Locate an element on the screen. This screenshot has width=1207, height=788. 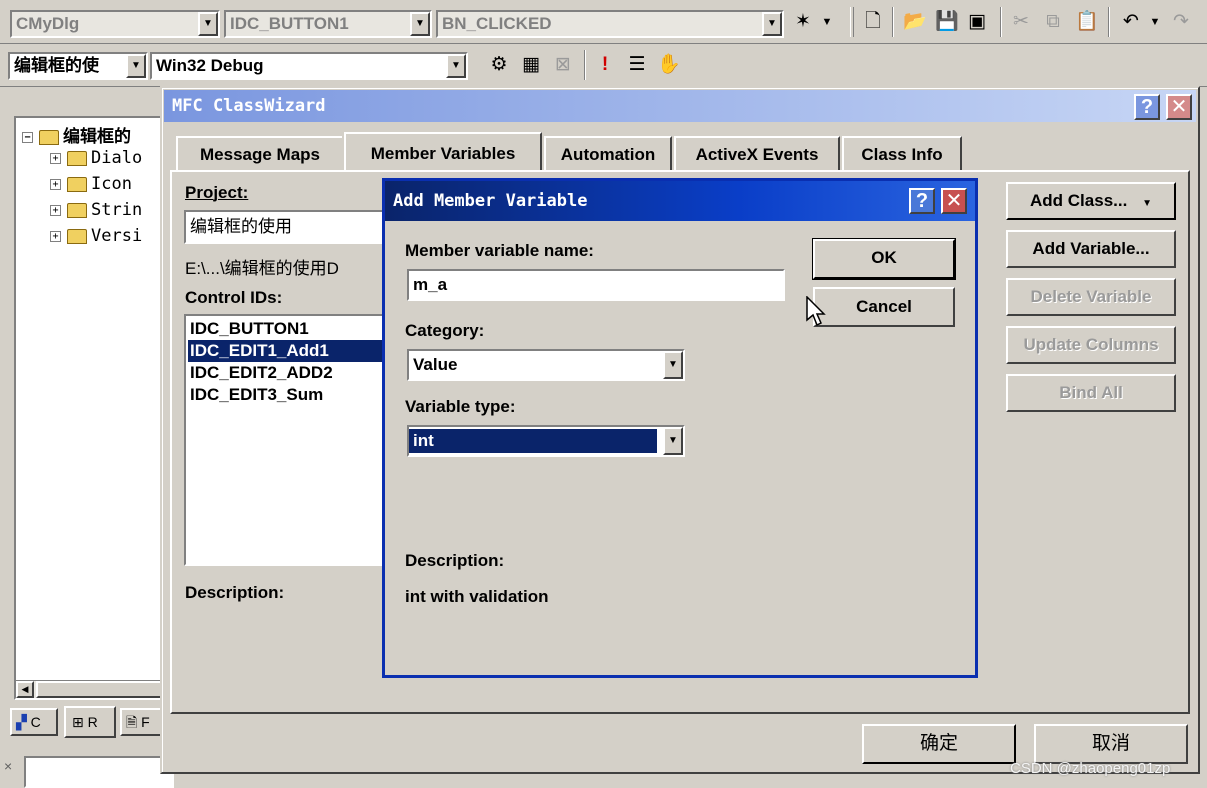
output-panel is located at coordinates (99, 772).